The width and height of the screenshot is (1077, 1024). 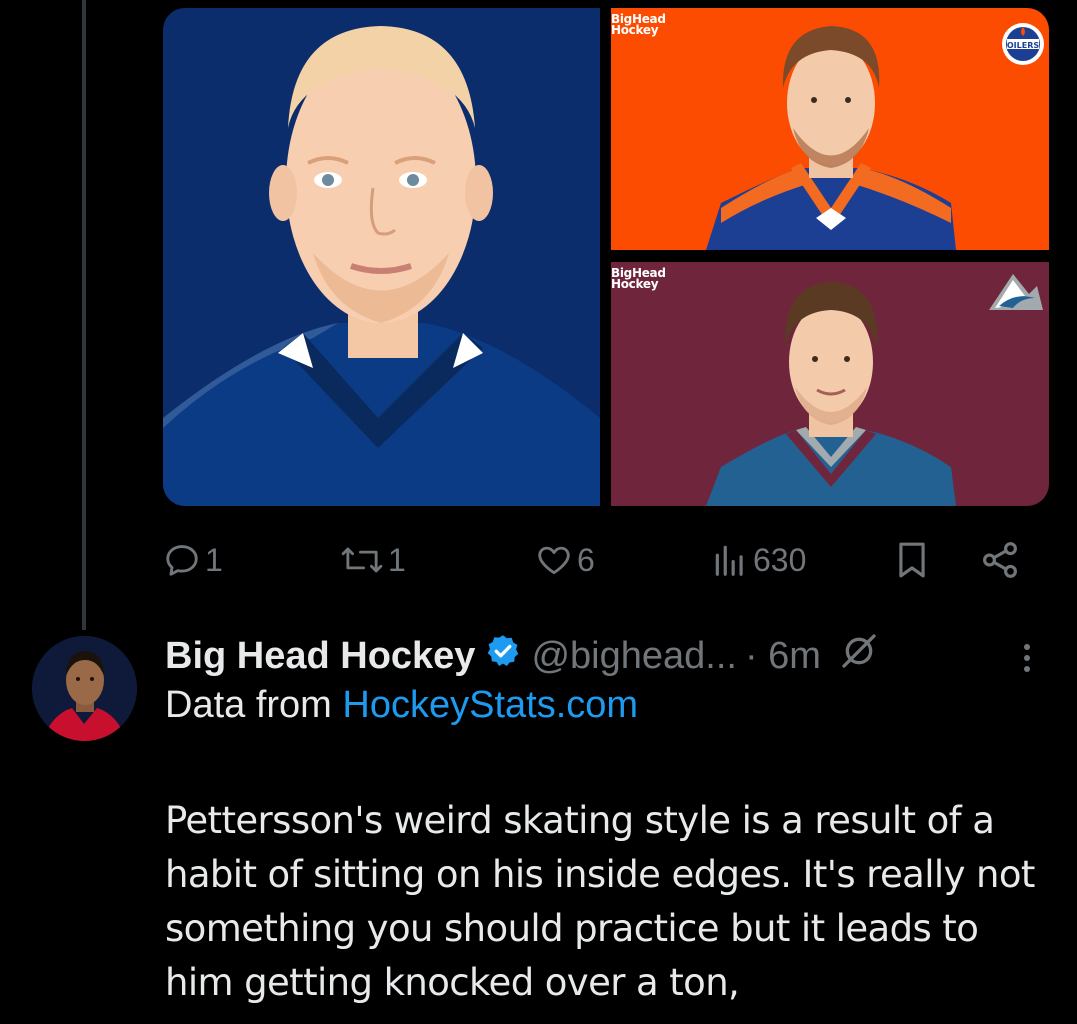 What do you see at coordinates (730, 560) in the screenshot?
I see `views-icon` at bounding box center [730, 560].